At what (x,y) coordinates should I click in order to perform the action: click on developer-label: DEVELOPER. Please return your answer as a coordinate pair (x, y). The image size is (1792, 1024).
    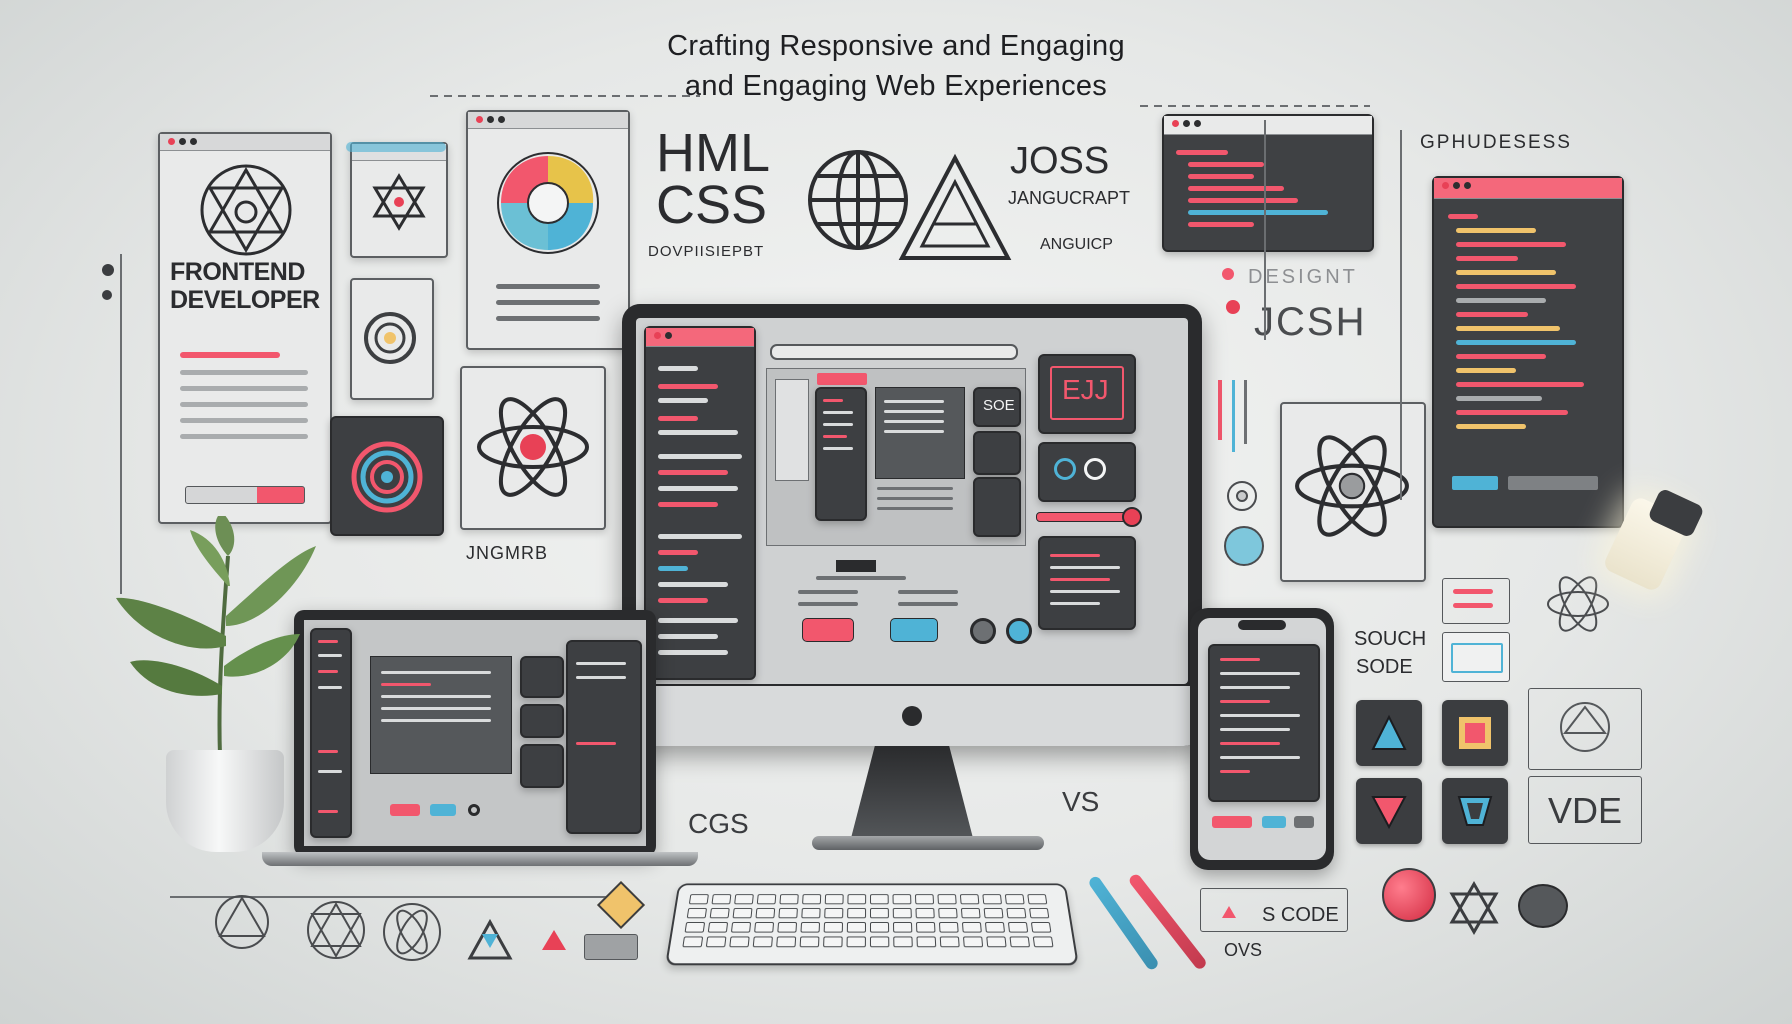
    Looking at the image, I should click on (245, 300).